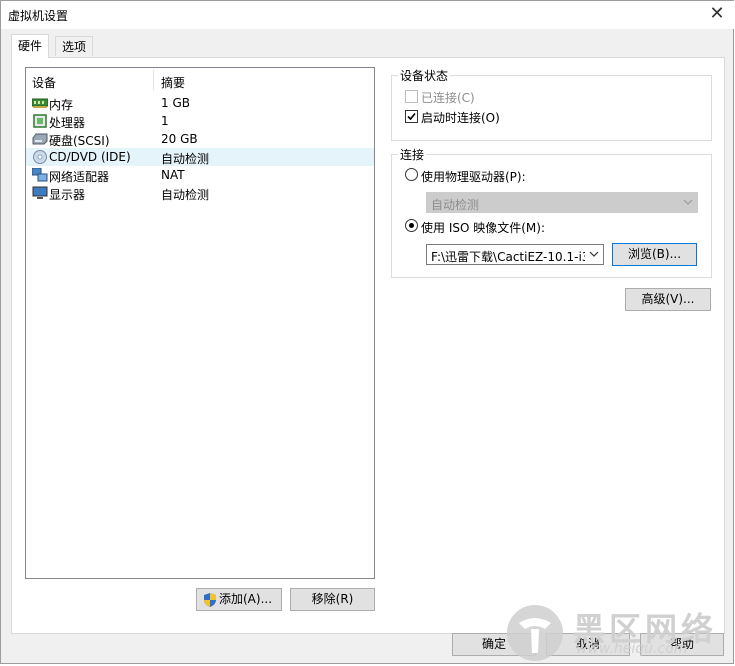 The height and width of the screenshot is (666, 735). I want to click on iso-image-radio, so click(411, 225).